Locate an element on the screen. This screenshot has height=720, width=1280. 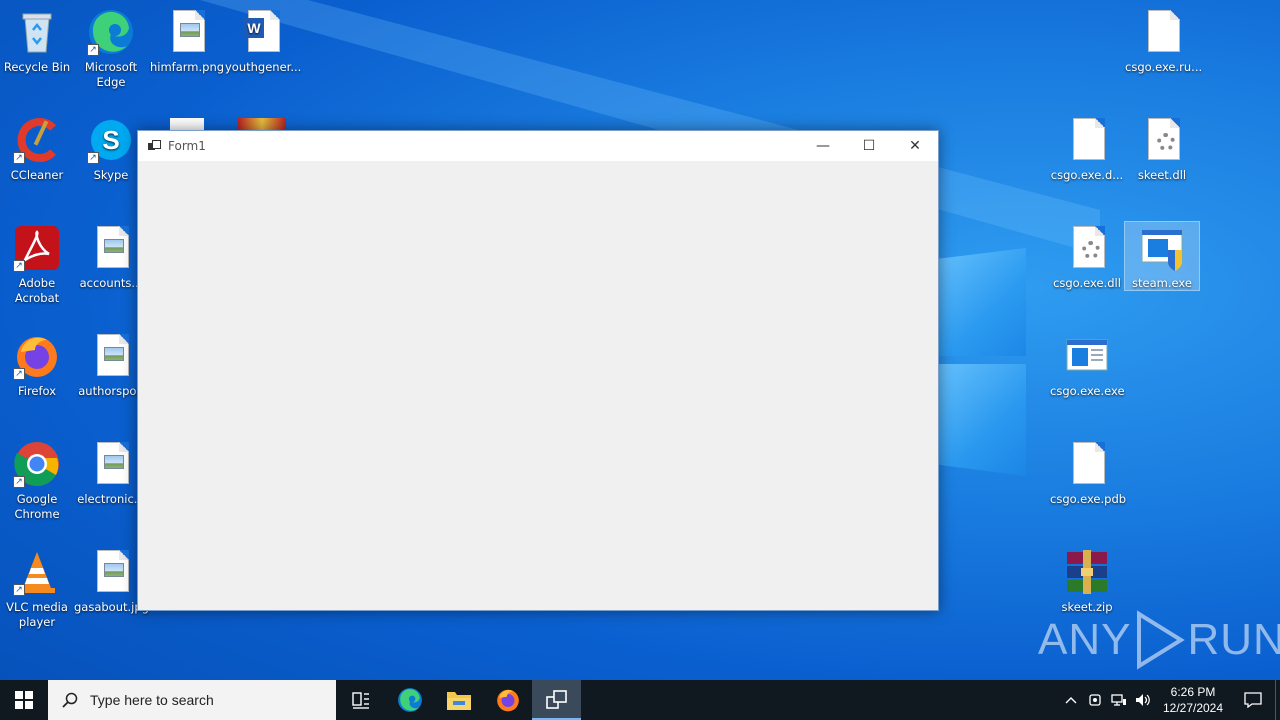
desktop-icon-vlc: ↗ VLC media player is located at coordinates (37, 589).